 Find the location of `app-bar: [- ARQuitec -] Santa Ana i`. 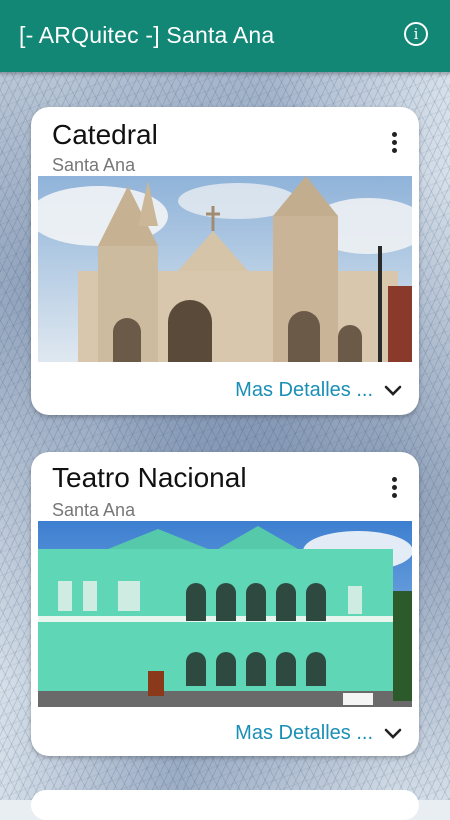

app-bar: [- ARQuitec -] Santa Ana i is located at coordinates (225, 36).